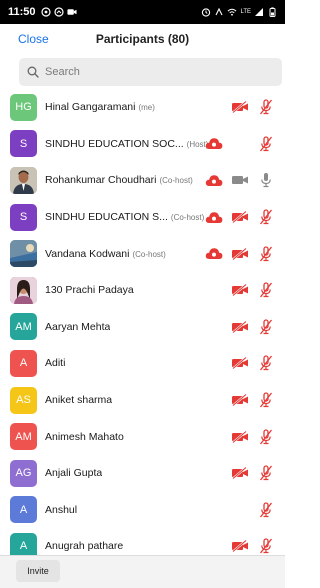  What do you see at coordinates (61, 509) in the screenshot?
I see `participant-name: Anshul` at bounding box center [61, 509].